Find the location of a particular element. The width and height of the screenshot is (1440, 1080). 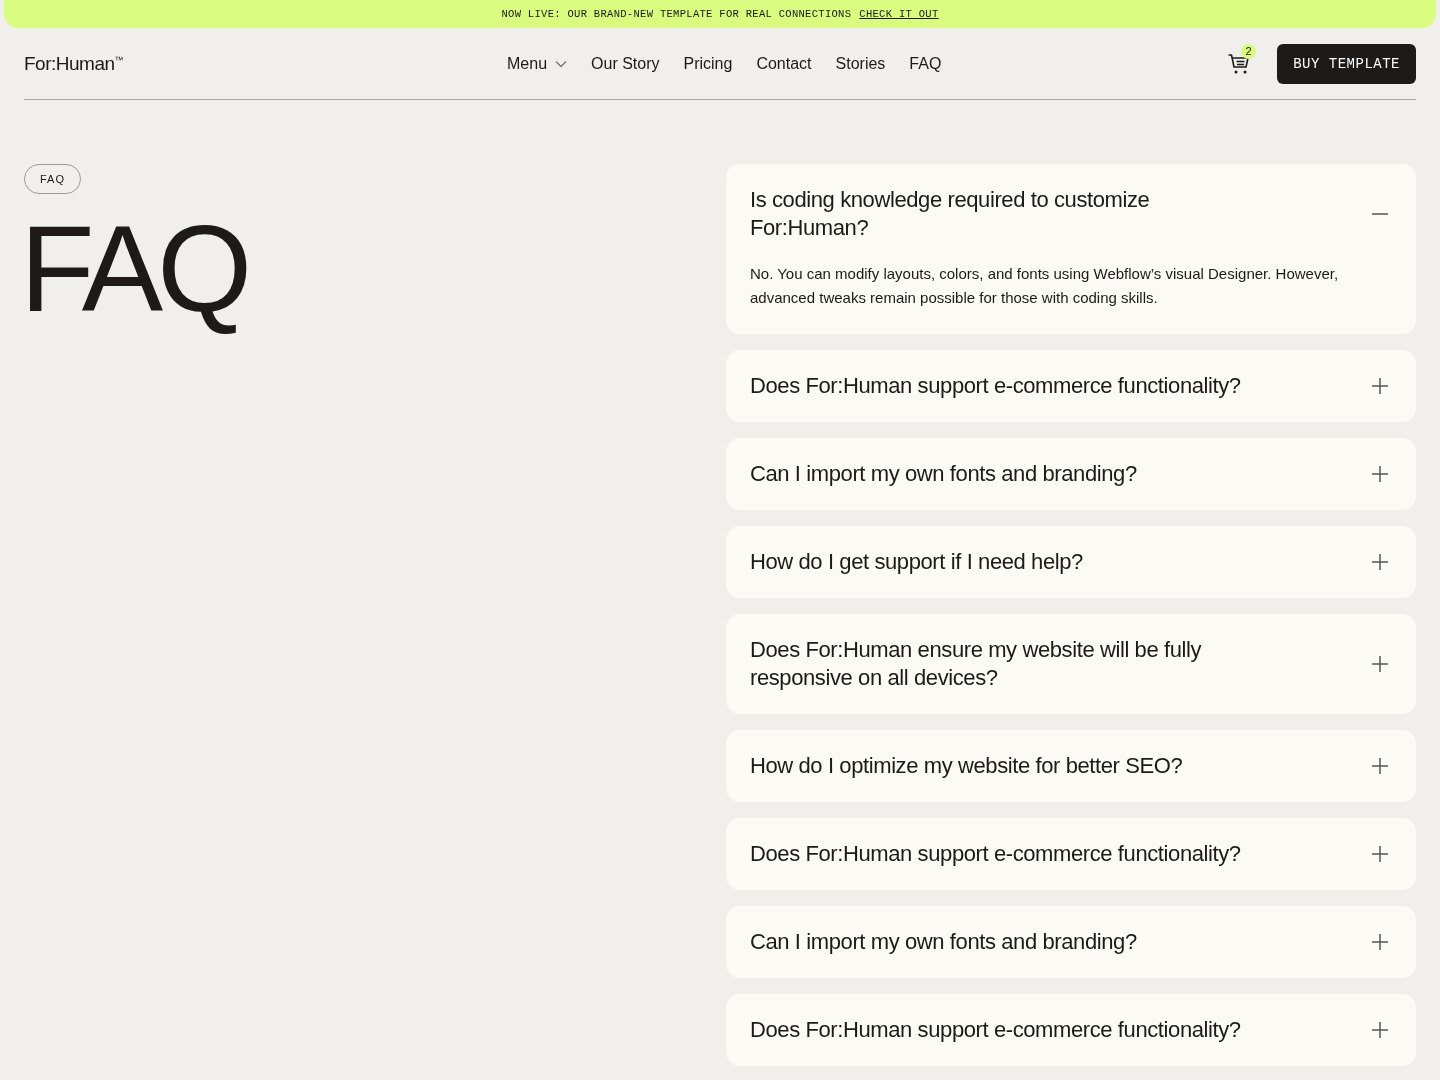

faq-item: Does For:Human ensure my website will be fully responsive on all devices? is located at coordinates (1071, 664).